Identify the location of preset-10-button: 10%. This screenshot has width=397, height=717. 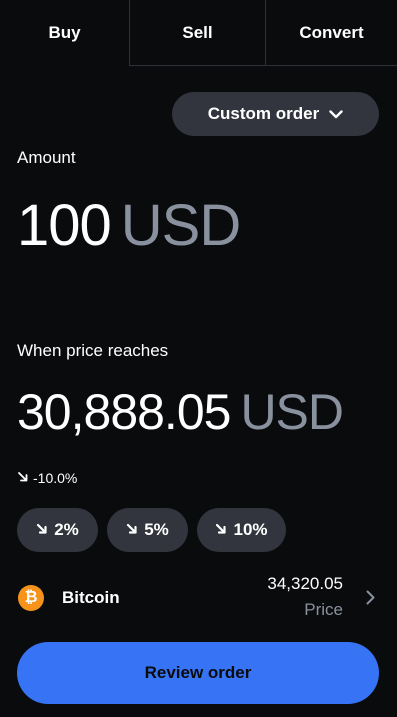
(241, 530).